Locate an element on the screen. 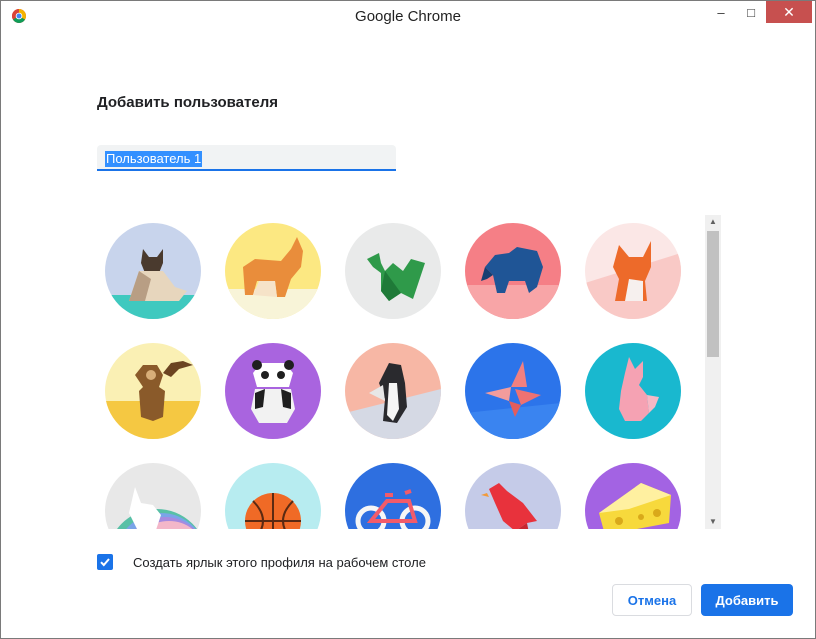  basketball-icon is located at coordinates (273, 496).